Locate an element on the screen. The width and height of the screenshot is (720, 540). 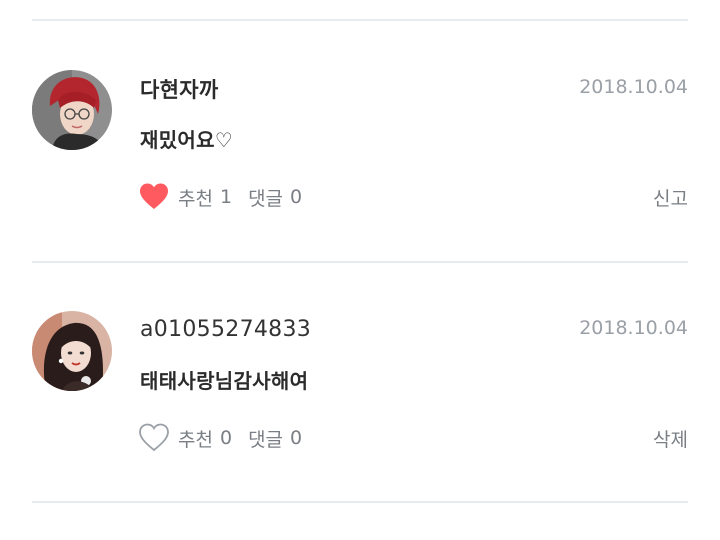
nickname: 다현자까 is located at coordinates (179, 90).